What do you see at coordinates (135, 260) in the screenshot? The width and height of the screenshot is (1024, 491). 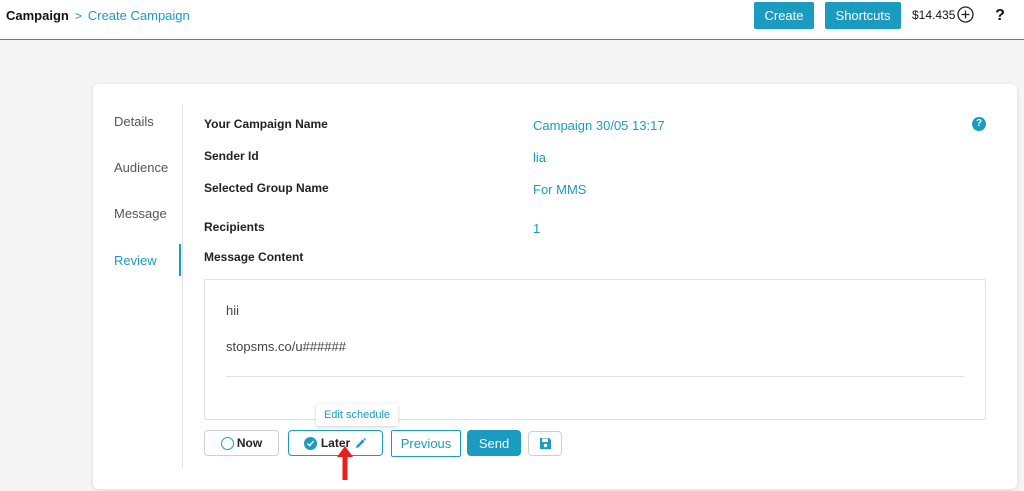 I see `step-review: Review` at bounding box center [135, 260].